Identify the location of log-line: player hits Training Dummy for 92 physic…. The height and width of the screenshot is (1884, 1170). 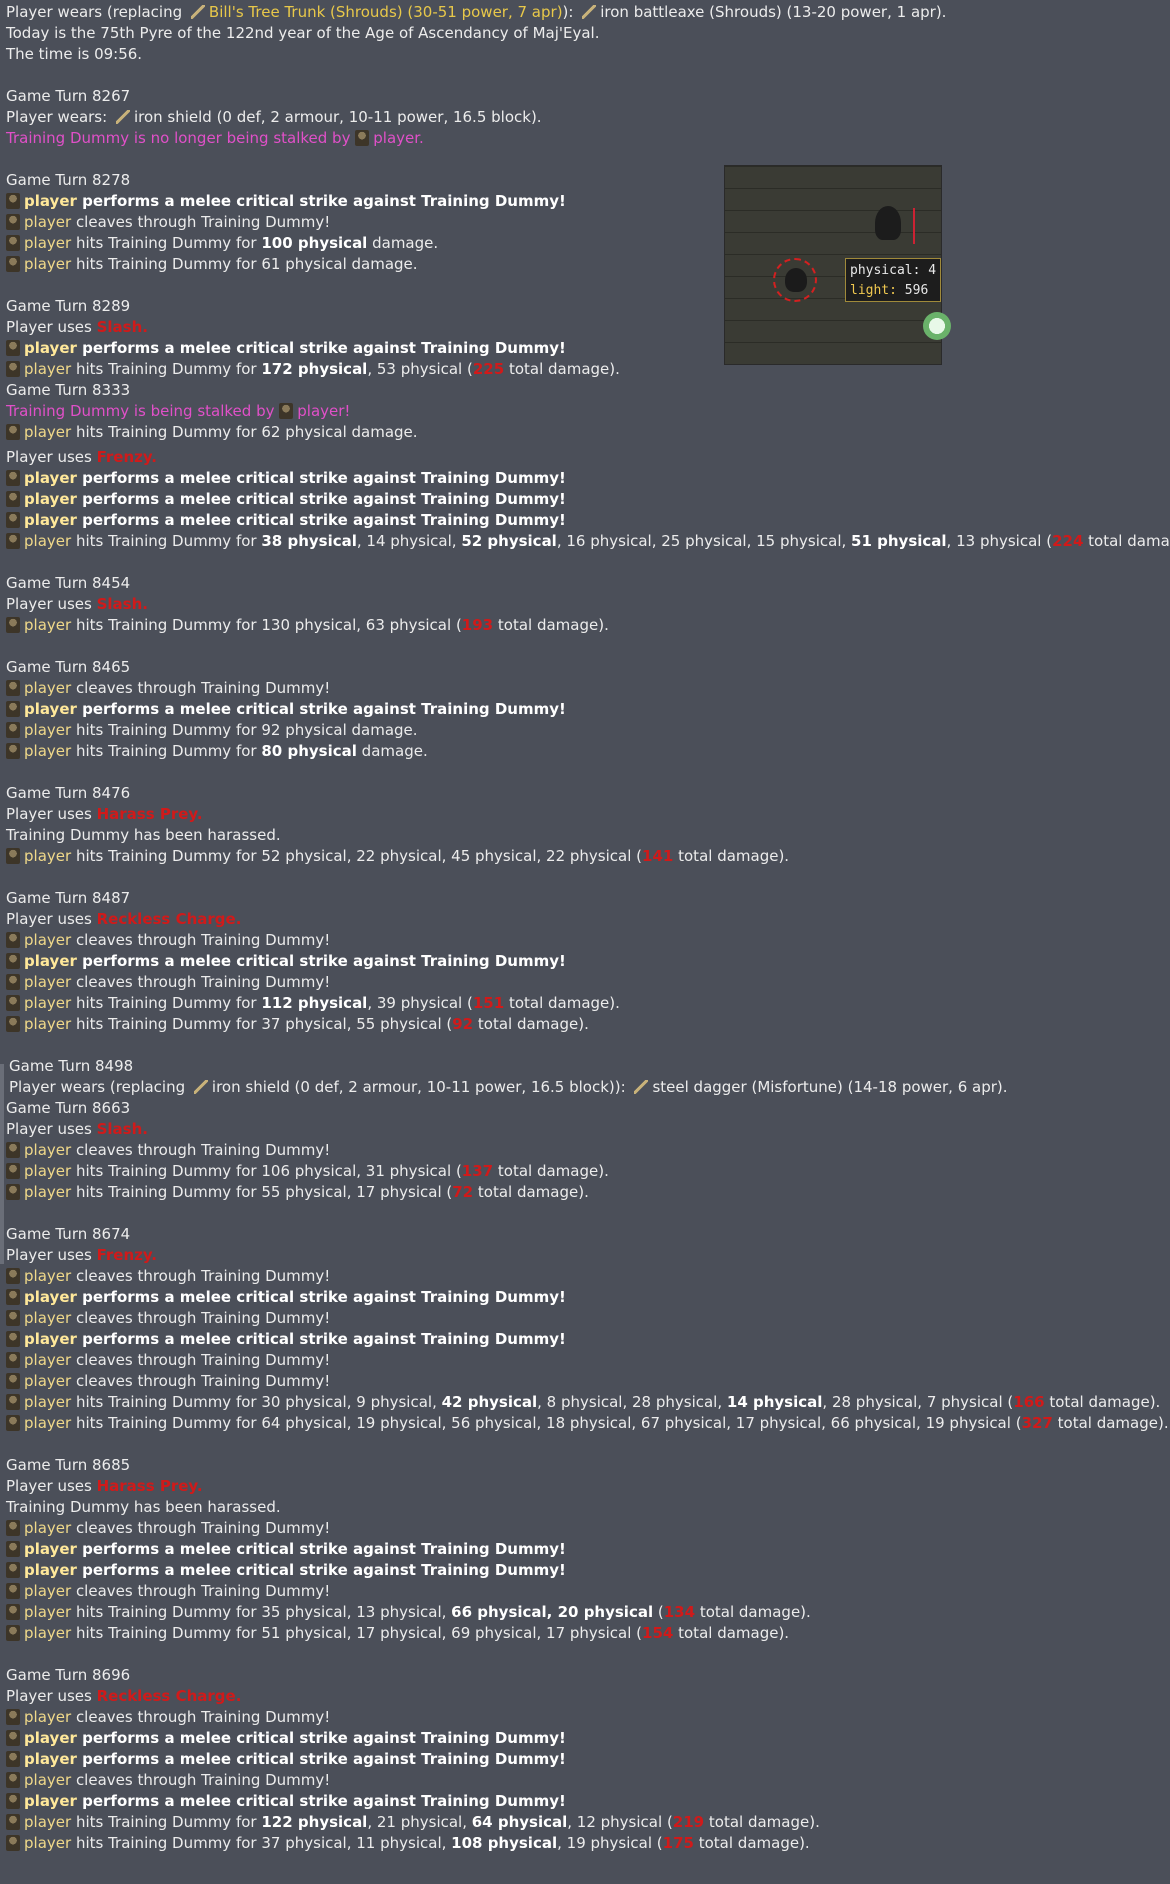
(586, 730).